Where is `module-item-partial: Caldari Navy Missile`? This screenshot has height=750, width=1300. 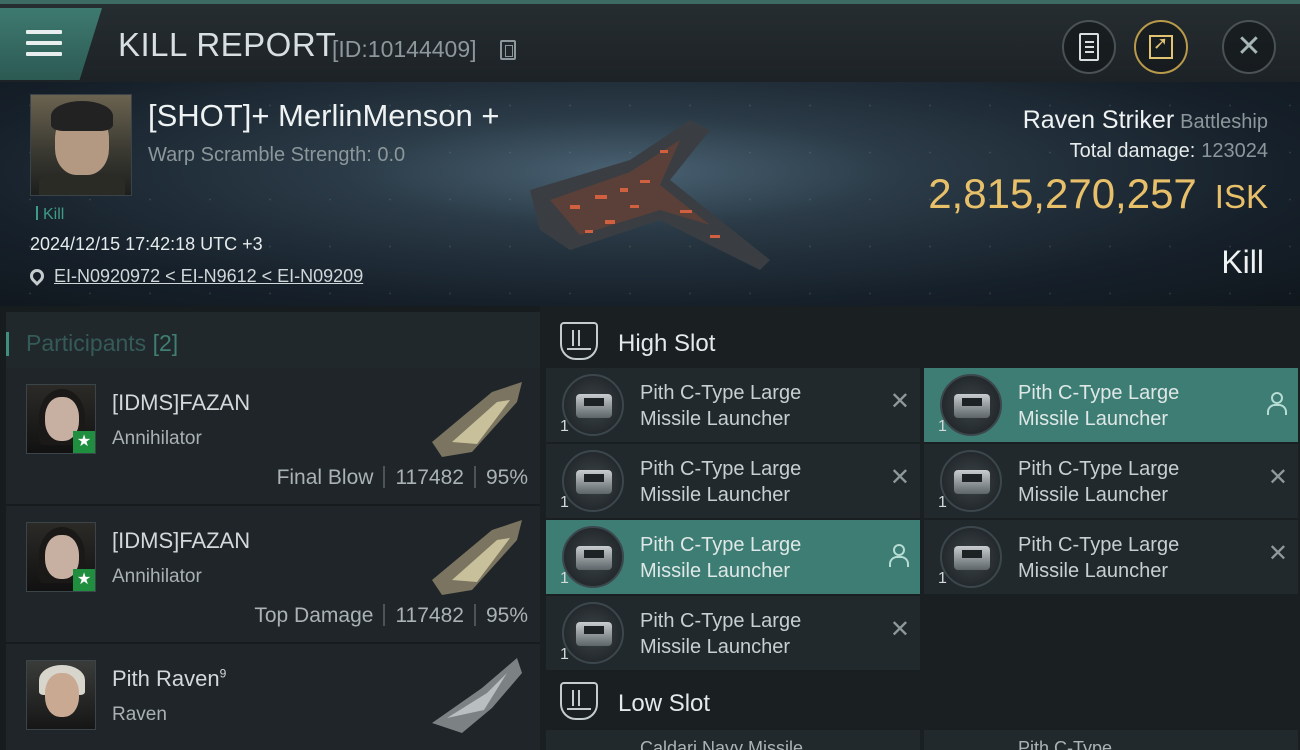 module-item-partial: Caldari Navy Missile is located at coordinates (733, 740).